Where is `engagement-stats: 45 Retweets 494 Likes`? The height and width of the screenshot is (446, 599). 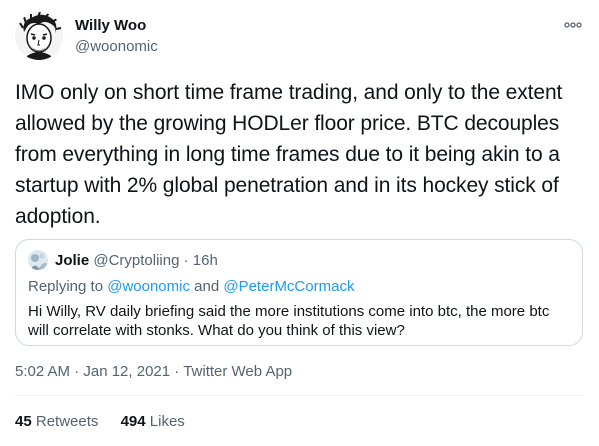
engagement-stats: 45 Retweets 494 Likes is located at coordinates (109, 421).